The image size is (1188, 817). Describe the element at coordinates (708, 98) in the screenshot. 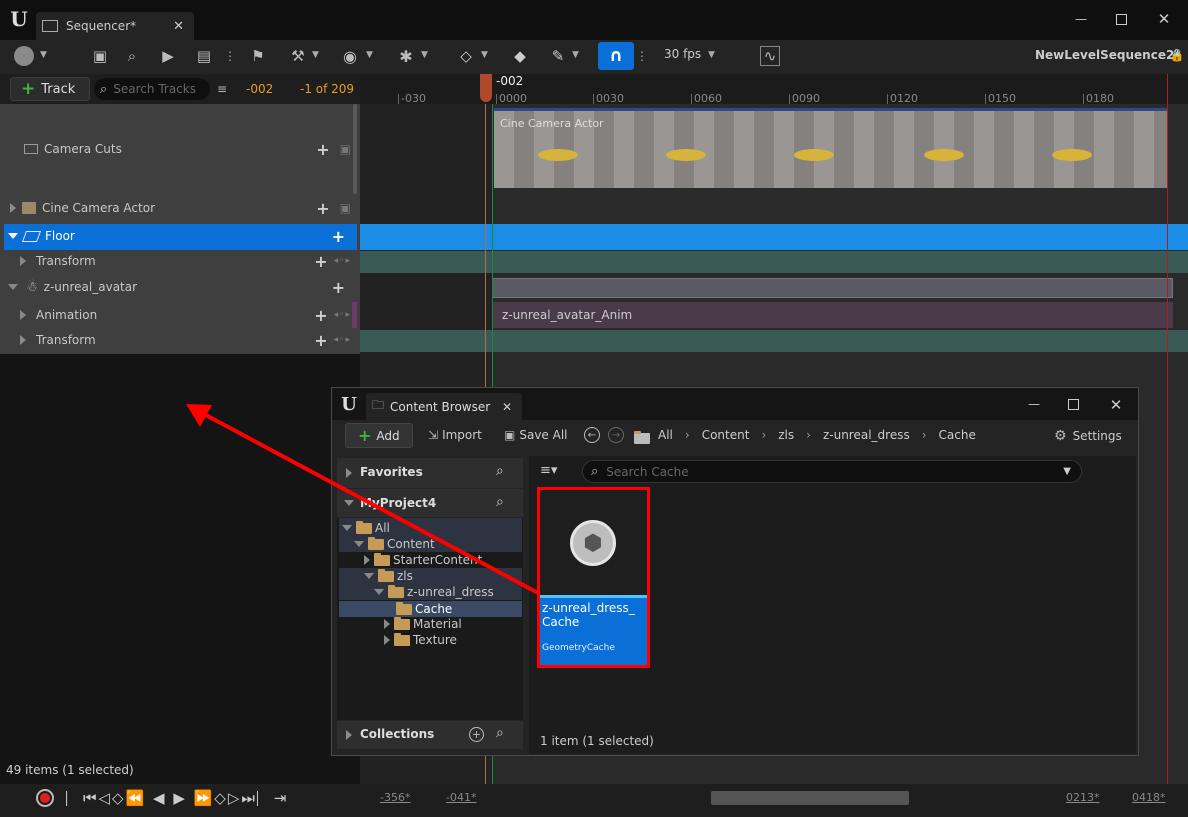

I see `ruler-tick-label: 0060` at that location.